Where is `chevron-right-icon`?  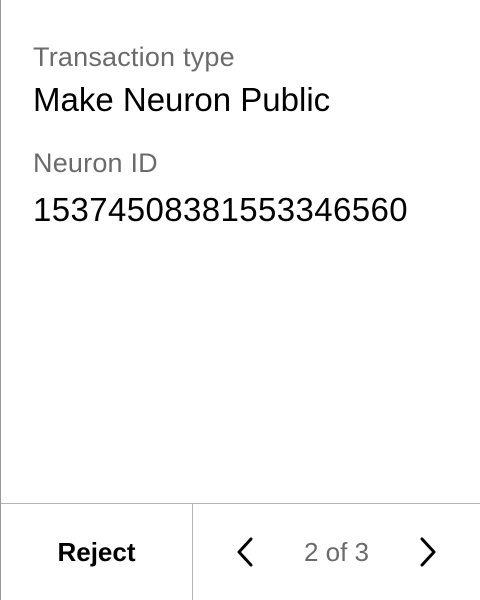 chevron-right-icon is located at coordinates (428, 552).